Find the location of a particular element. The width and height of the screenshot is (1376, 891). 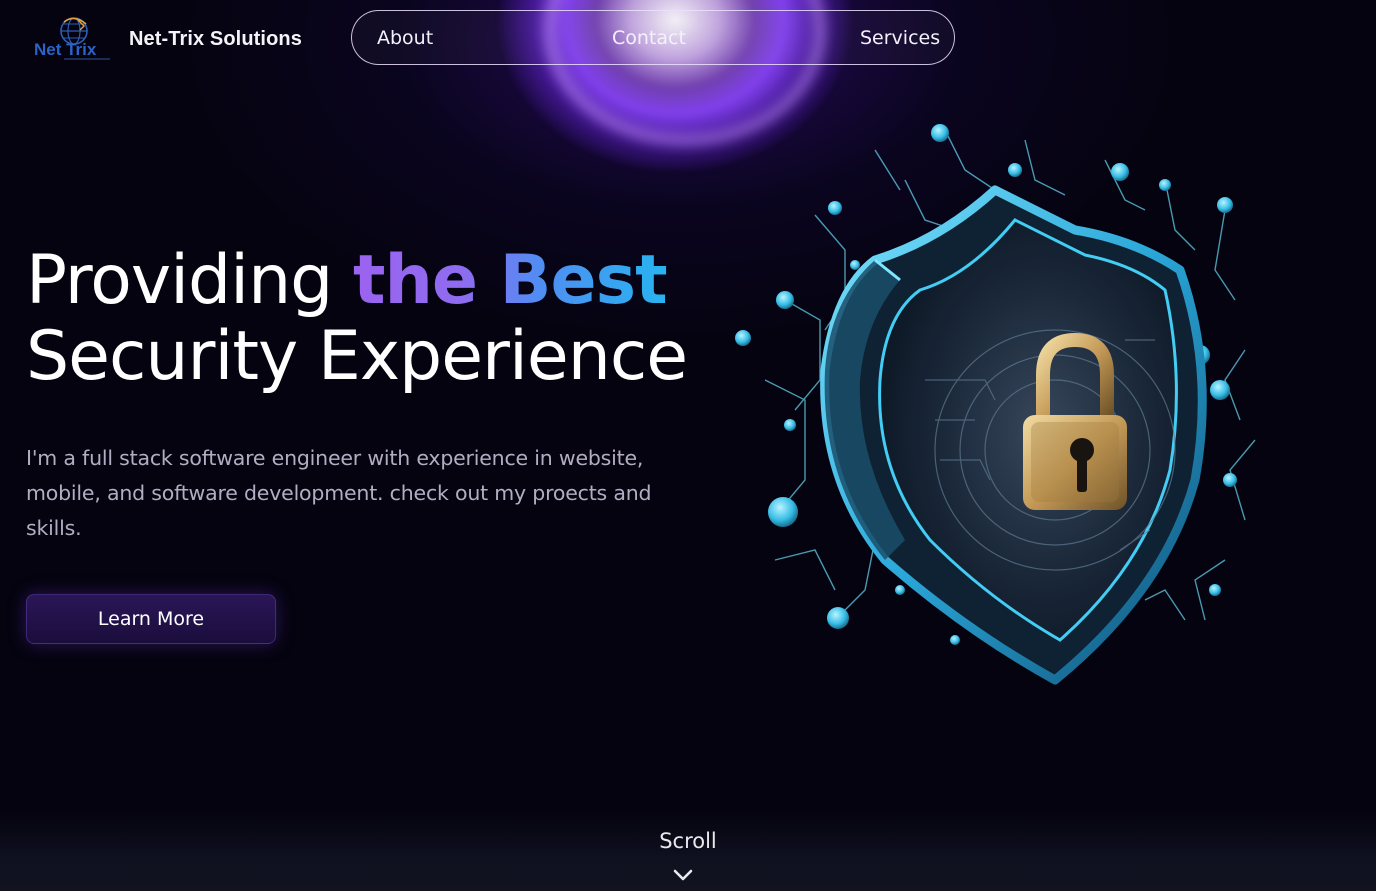

nav-contact: Contact is located at coordinates (649, 38).